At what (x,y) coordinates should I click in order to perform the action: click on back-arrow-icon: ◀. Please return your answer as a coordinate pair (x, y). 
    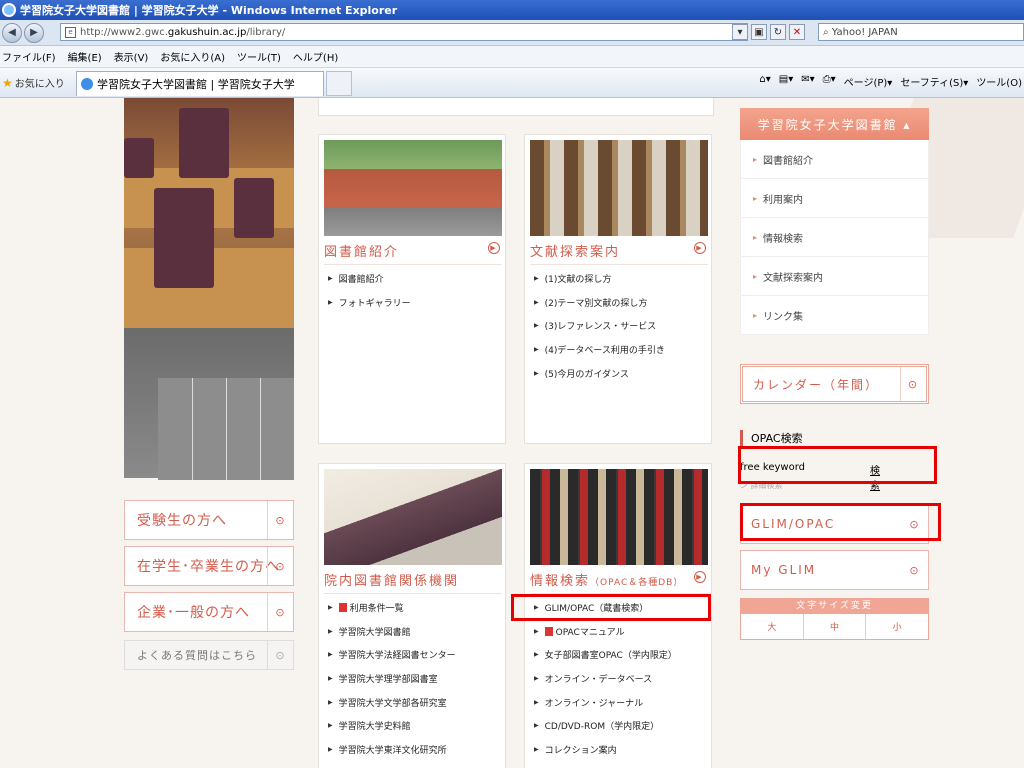
    Looking at the image, I should click on (12, 32).